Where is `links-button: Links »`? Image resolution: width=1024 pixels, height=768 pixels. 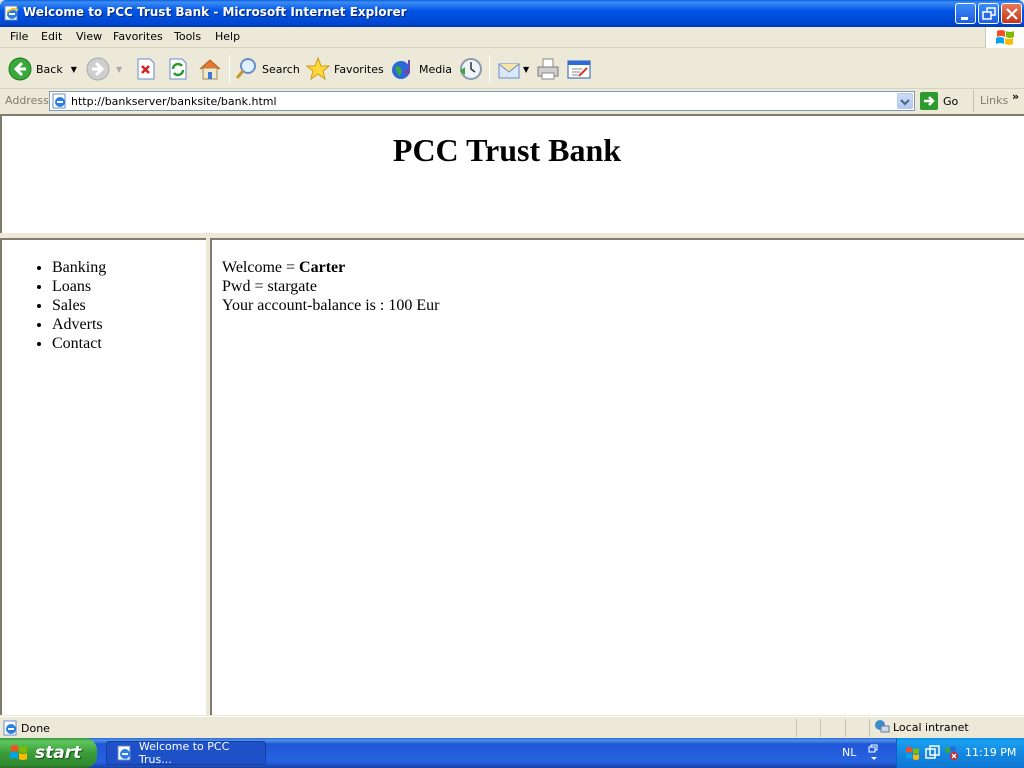 links-button: Links » is located at coordinates (998, 101).